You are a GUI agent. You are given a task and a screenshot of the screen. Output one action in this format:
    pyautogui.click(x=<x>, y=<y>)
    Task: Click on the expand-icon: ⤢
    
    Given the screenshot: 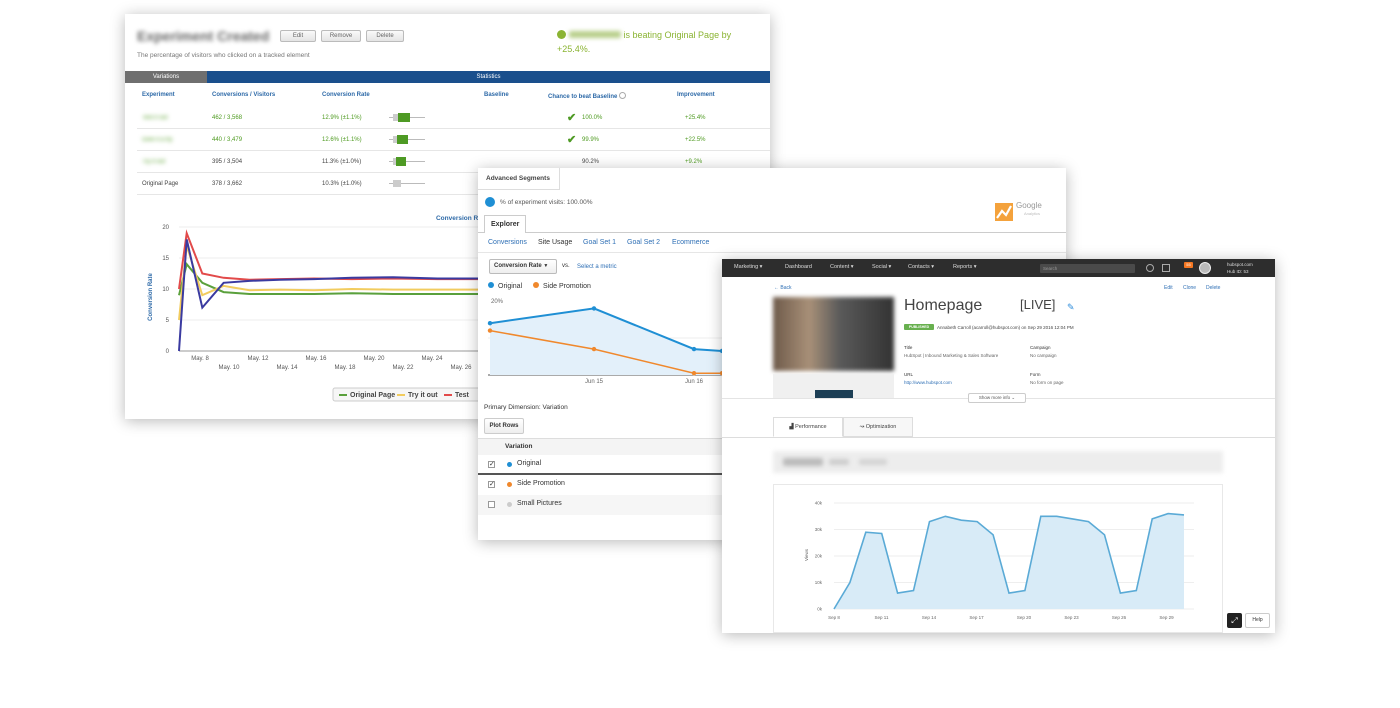 What is the action you would take?
    pyautogui.click(x=1234, y=620)
    